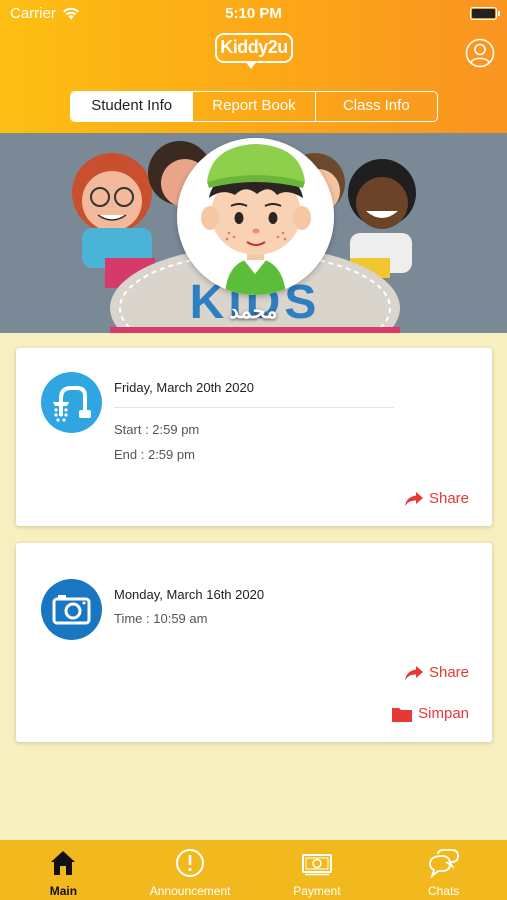 The width and height of the screenshot is (507, 900). Describe the element at coordinates (189, 594) in the screenshot. I see `activity-date: Monday, March 16th 2020` at that location.